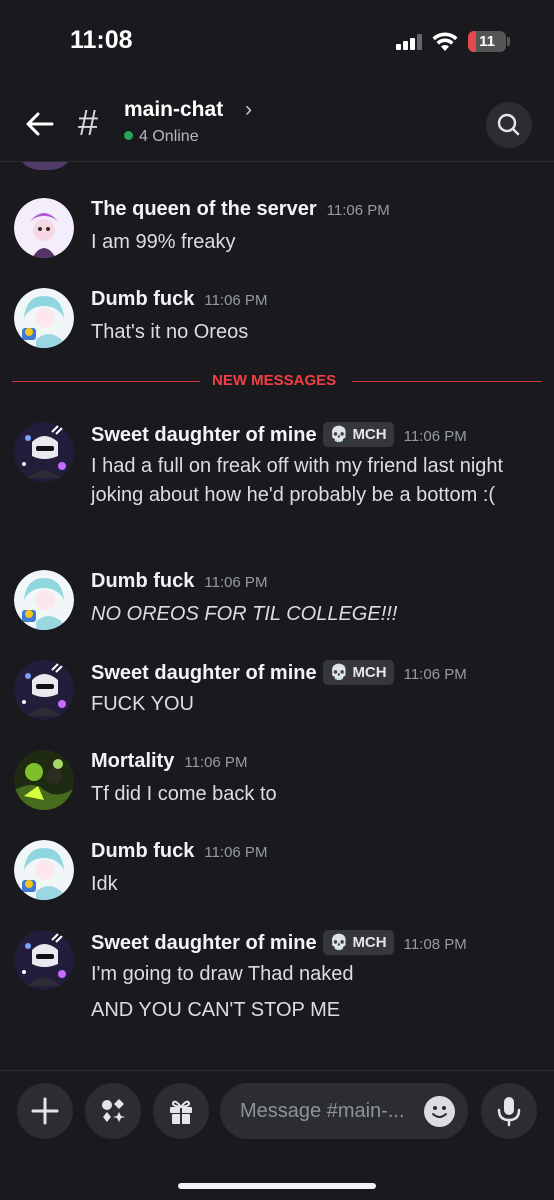 This screenshot has height=1200, width=554. What do you see at coordinates (40, 124) in the screenshot?
I see `back-arrow-icon` at bounding box center [40, 124].